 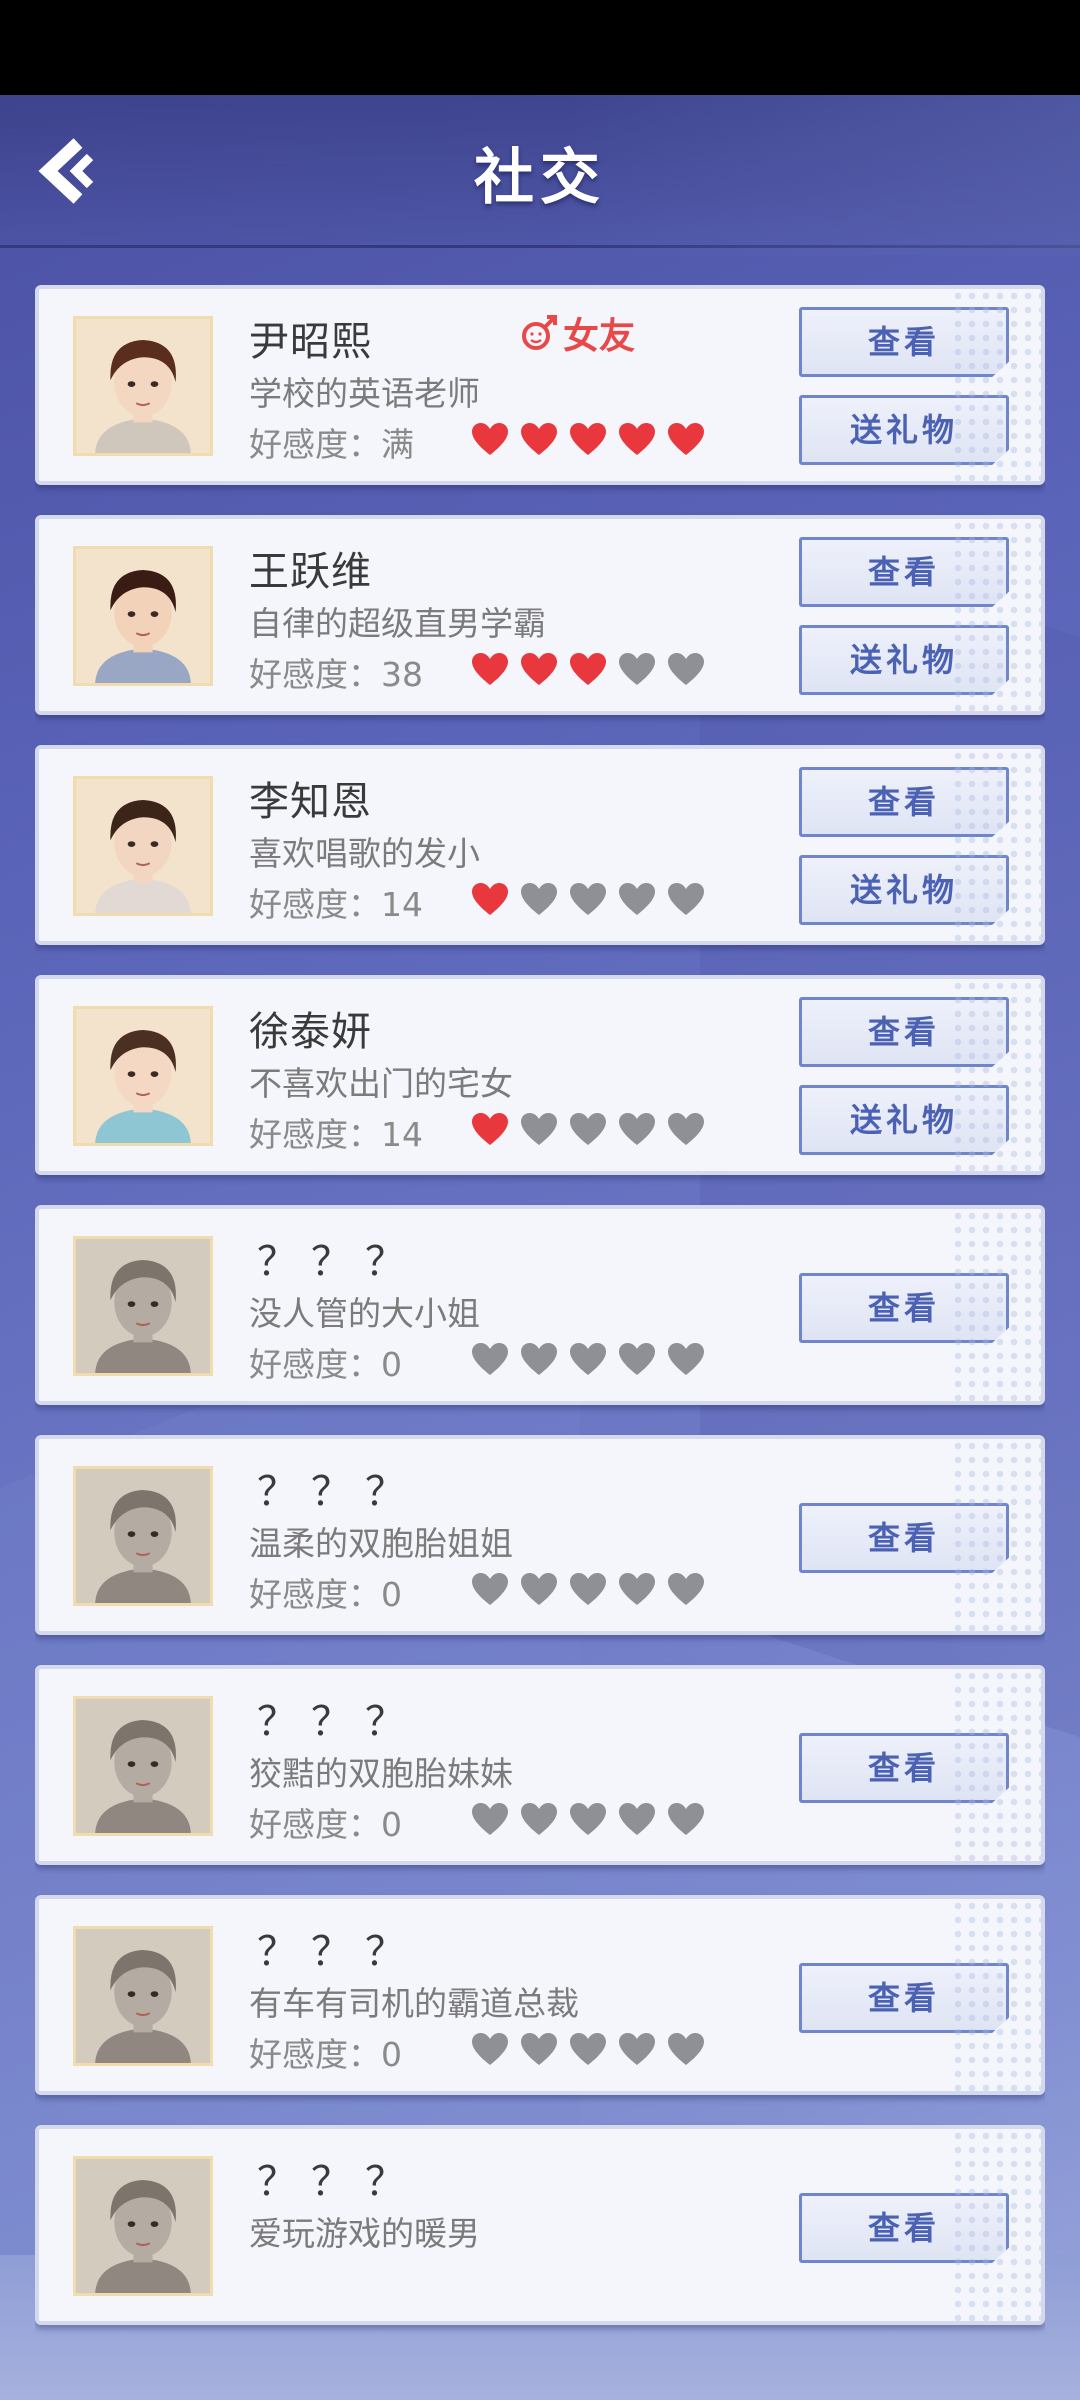 I want to click on character-description: 喜欢唱歌的发小, so click(x=364, y=853).